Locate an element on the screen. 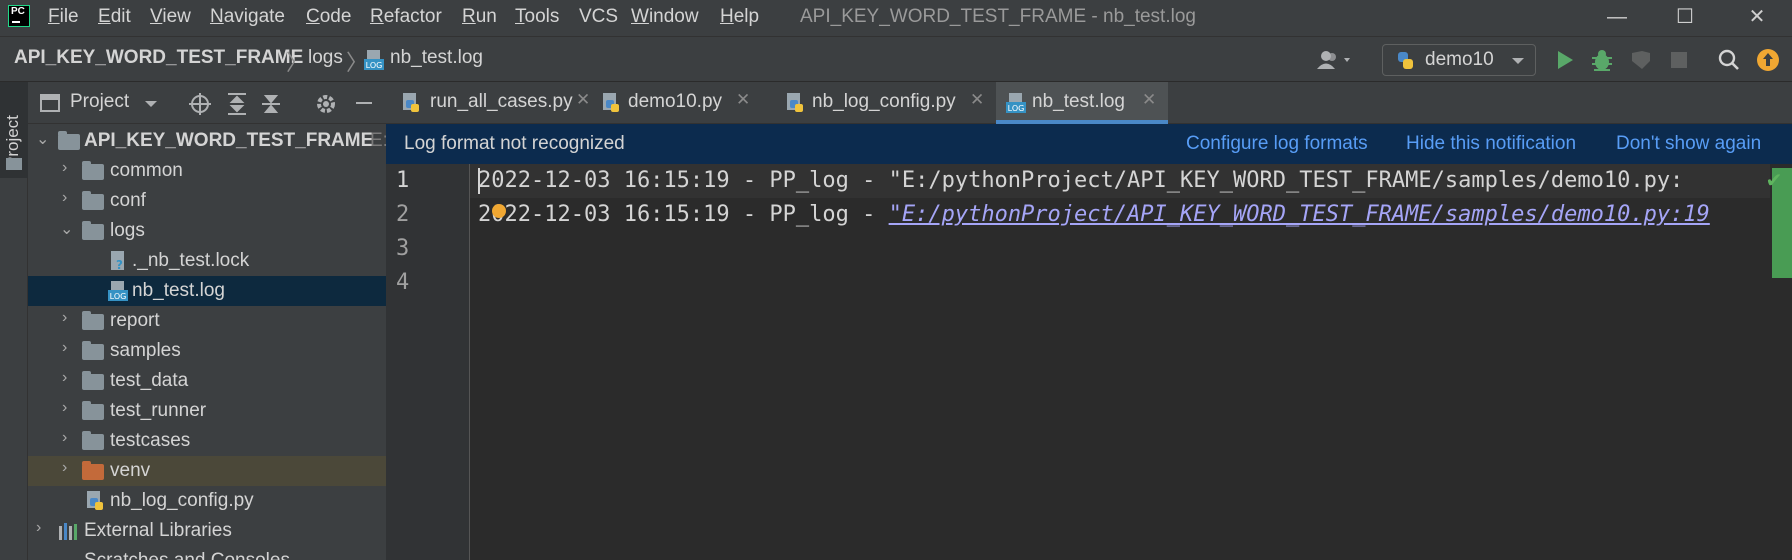 The image size is (1792, 560). tree-item-nb-log-config: nb_log_config.py is located at coordinates (207, 501).